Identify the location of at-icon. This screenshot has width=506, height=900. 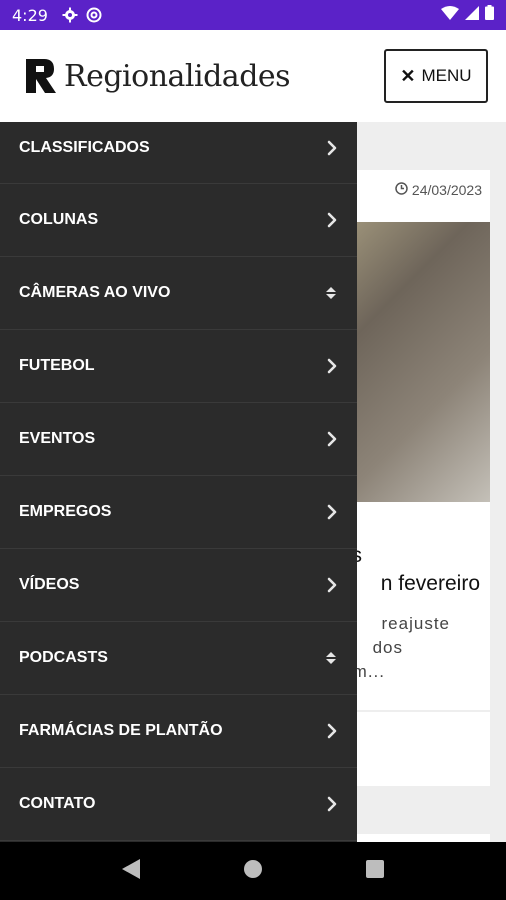
(94, 15).